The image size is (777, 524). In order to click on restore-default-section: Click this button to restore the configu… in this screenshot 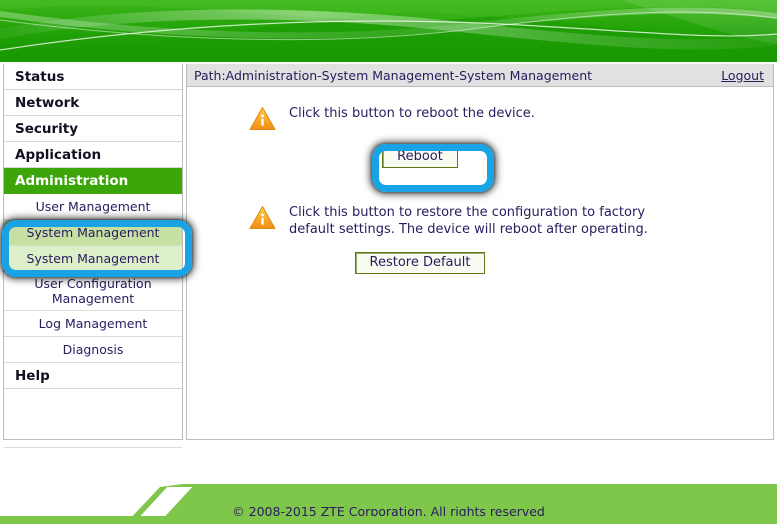, I will do `click(480, 221)`.